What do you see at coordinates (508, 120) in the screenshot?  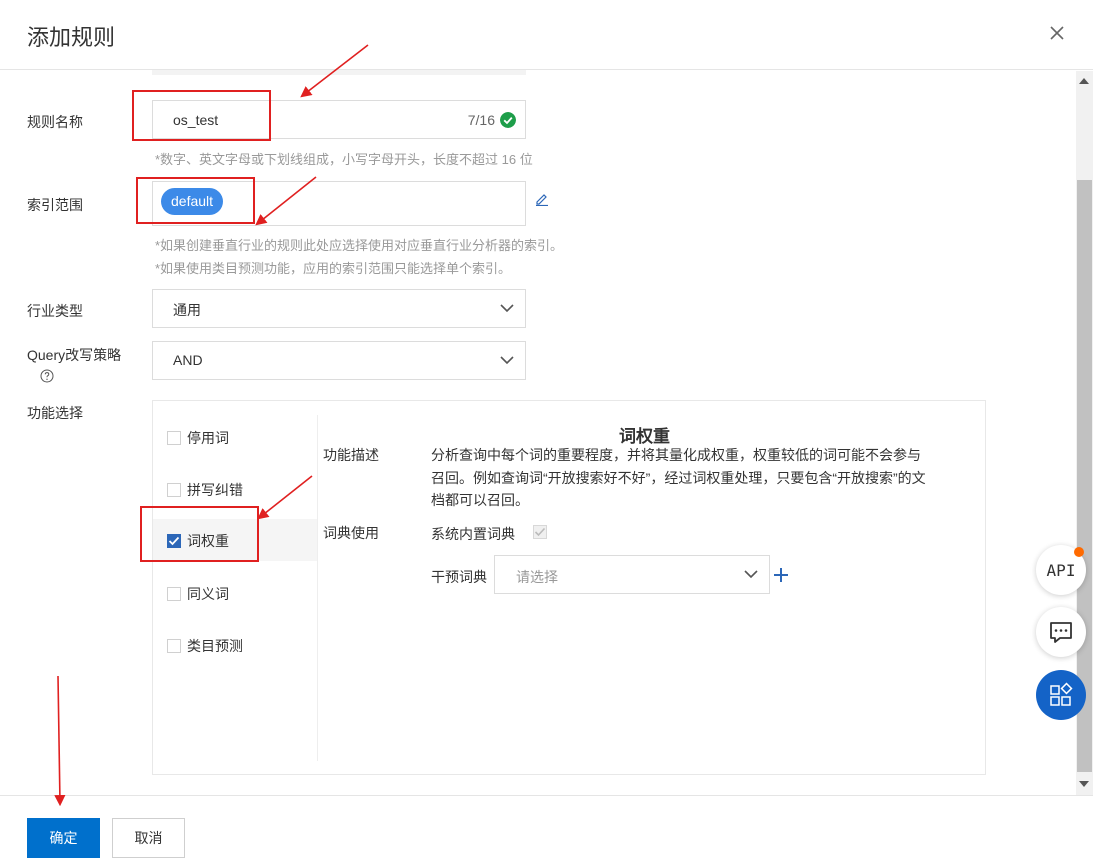 I see `check-circle-icon` at bounding box center [508, 120].